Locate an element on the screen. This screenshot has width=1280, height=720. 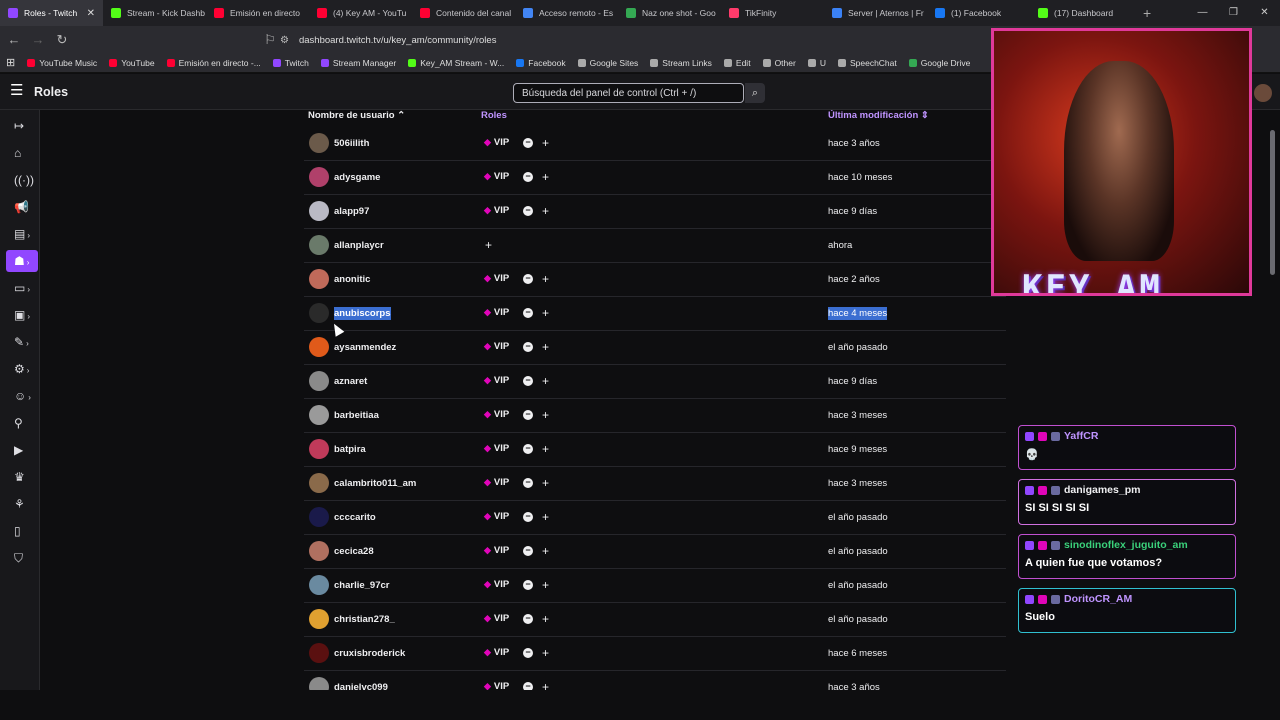
bookmark-item: YouTube is located at coordinates (131, 63).